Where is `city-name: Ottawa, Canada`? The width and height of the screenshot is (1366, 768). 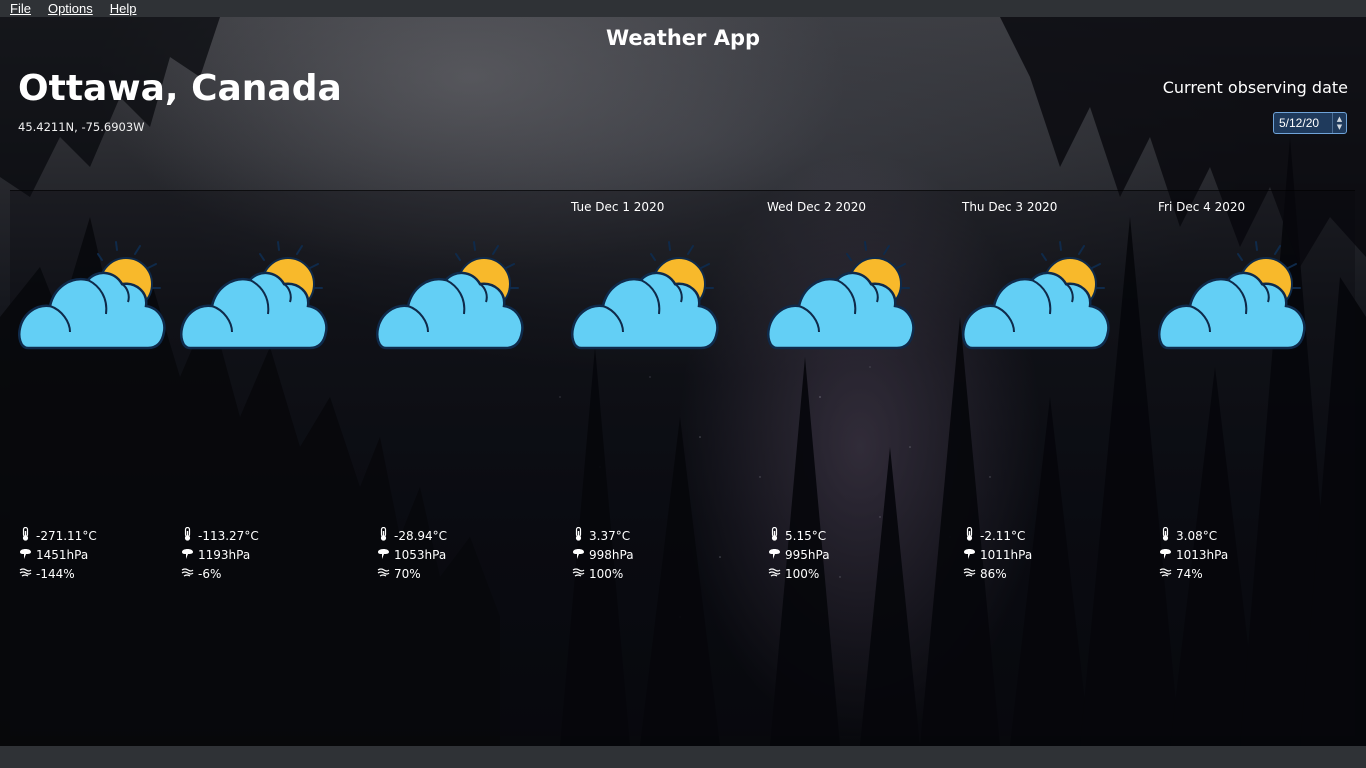
city-name: Ottawa, Canada is located at coordinates (180, 88).